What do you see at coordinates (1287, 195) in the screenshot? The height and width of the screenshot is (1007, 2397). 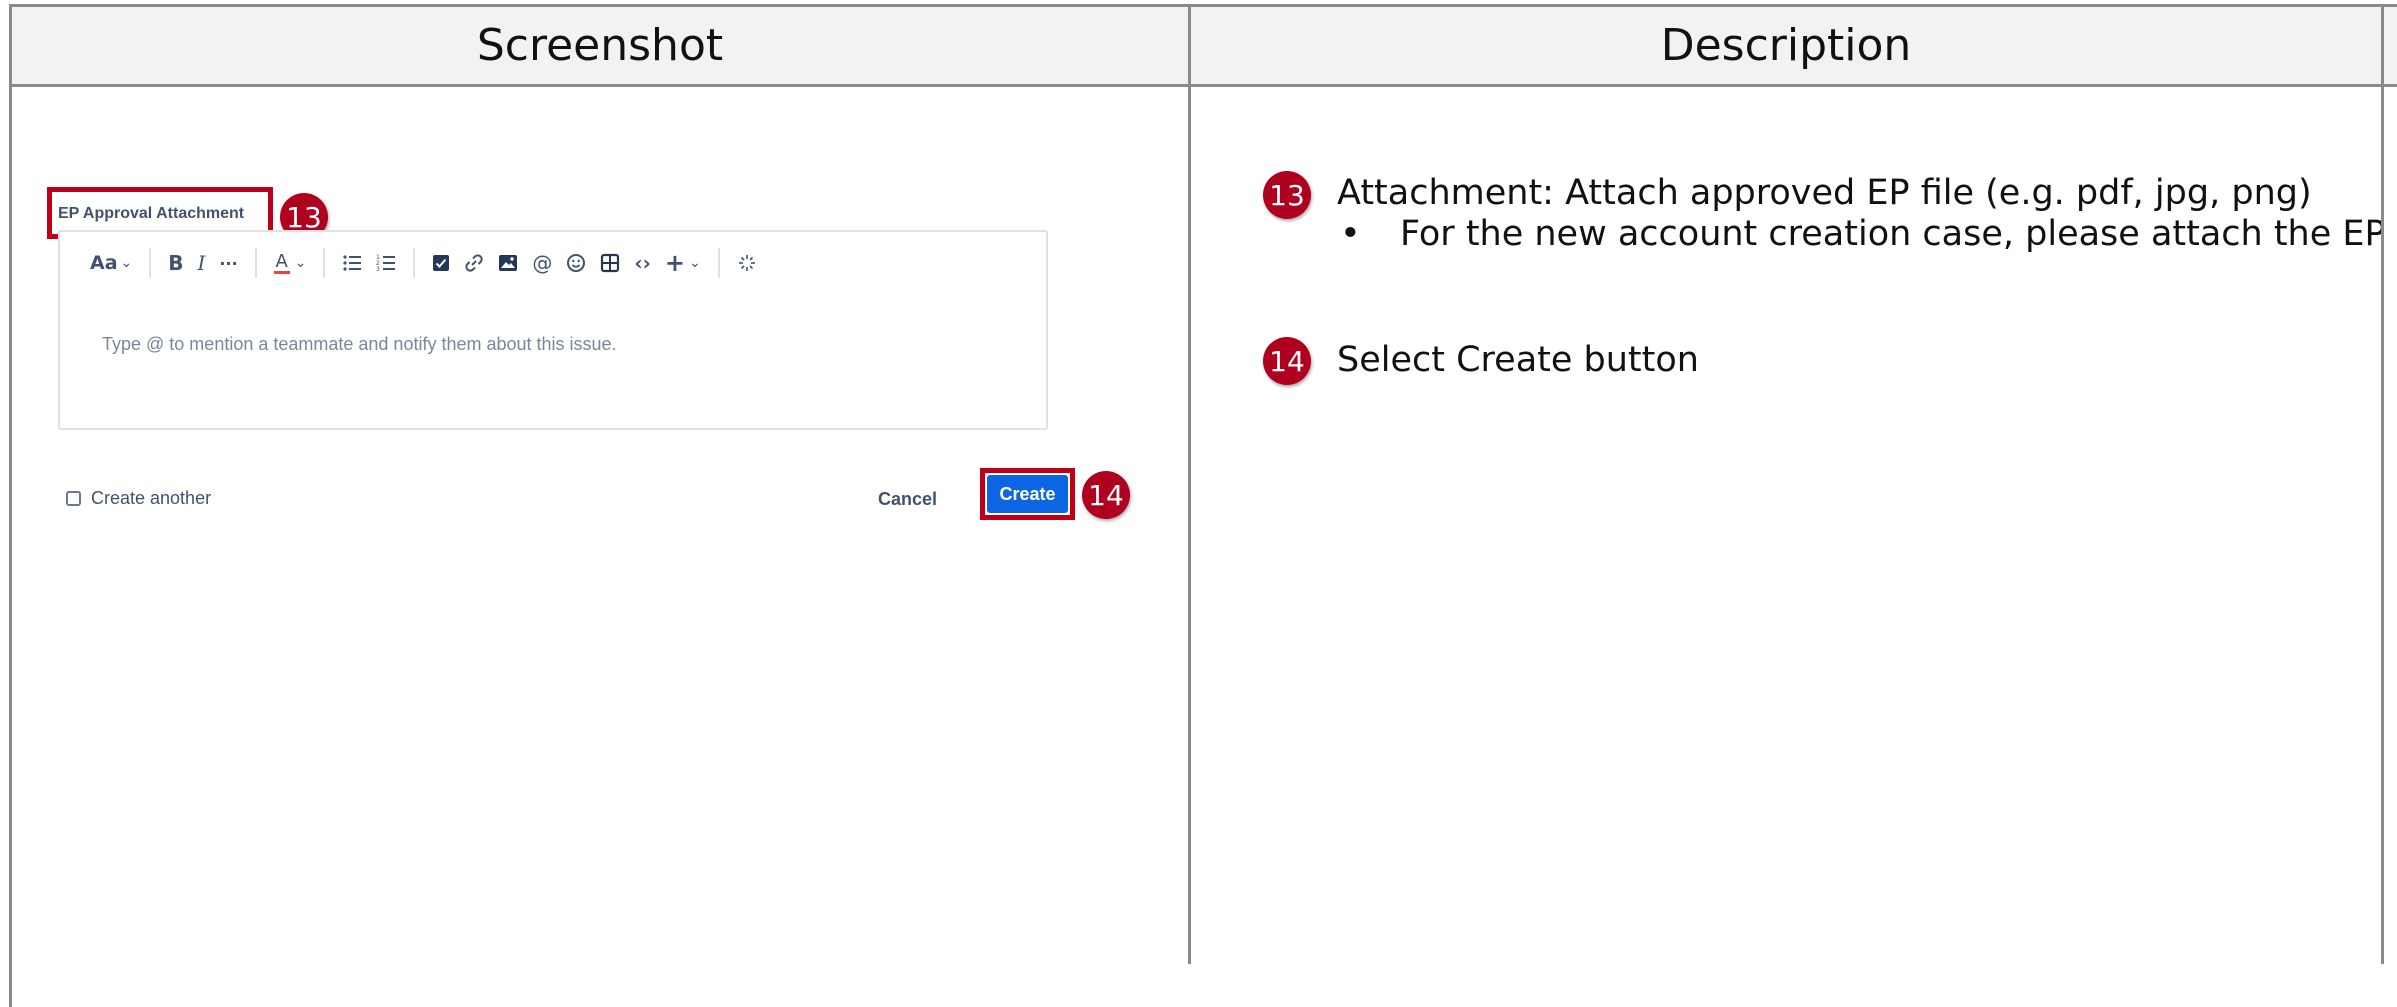 I see `description-badge-13: 13` at bounding box center [1287, 195].